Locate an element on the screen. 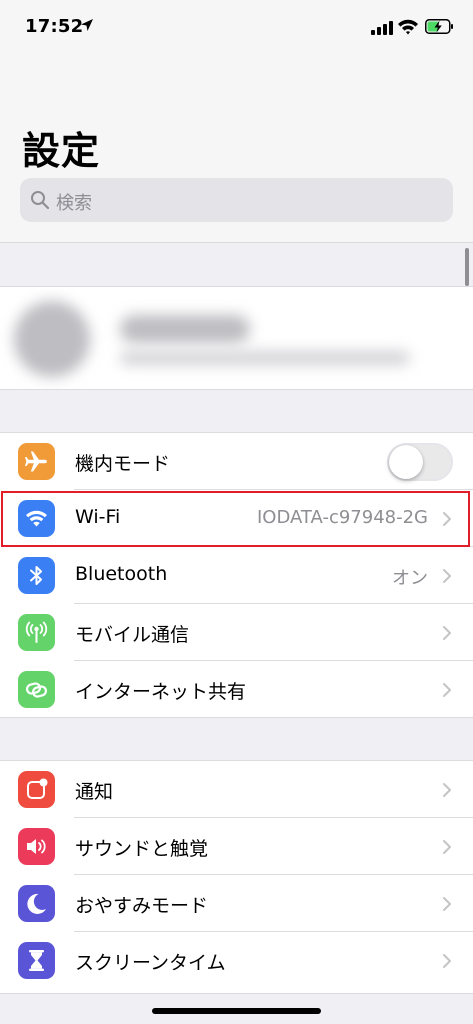 This screenshot has width=473, height=1024. airplane-mode-label: 機内モード is located at coordinates (123, 464).